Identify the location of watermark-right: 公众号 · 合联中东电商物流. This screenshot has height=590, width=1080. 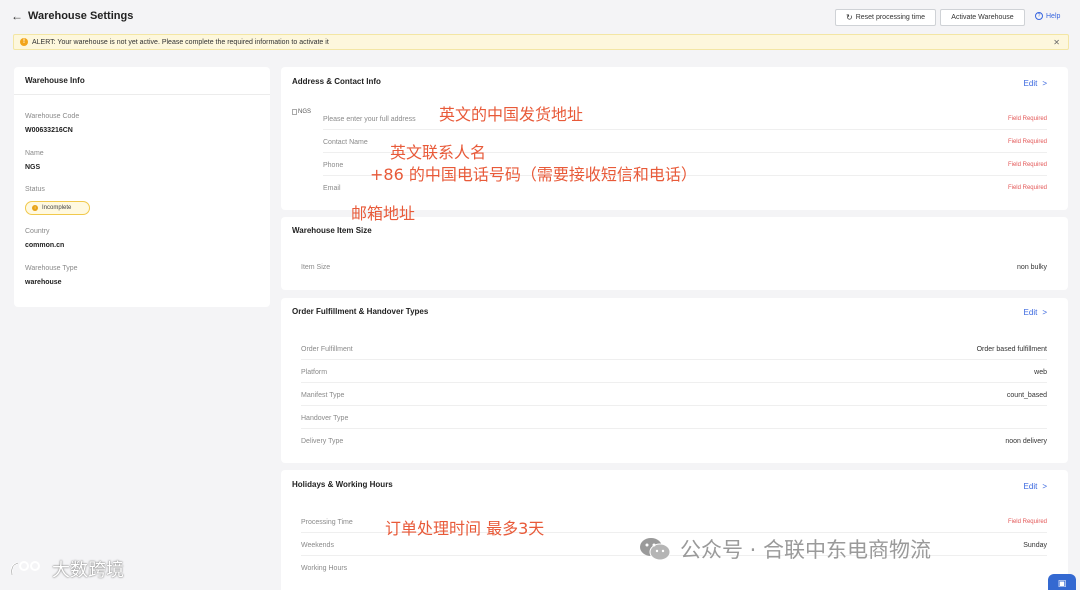
(784, 549).